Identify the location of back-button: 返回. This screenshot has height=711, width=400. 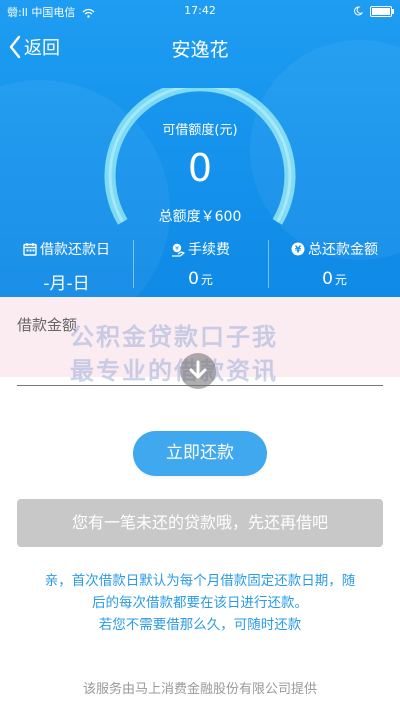
(34, 47).